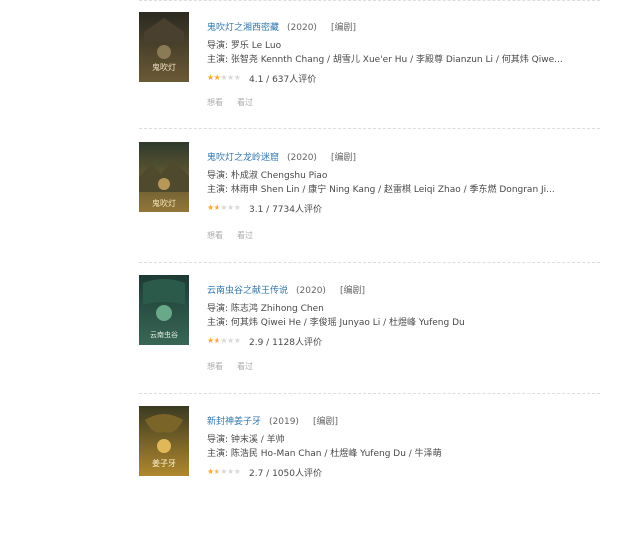  What do you see at coordinates (285, 474) in the screenshot?
I see `rating-text: 2.7 / 1050人评价` at bounding box center [285, 474].